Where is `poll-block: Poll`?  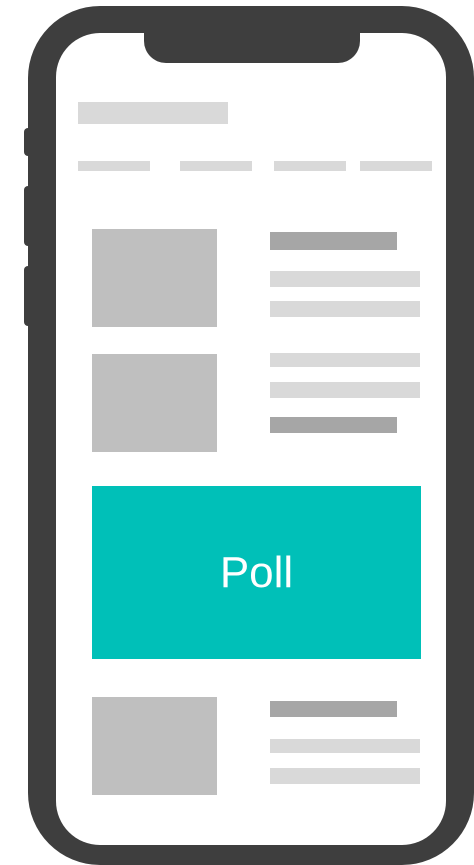 poll-block: Poll is located at coordinates (256, 572).